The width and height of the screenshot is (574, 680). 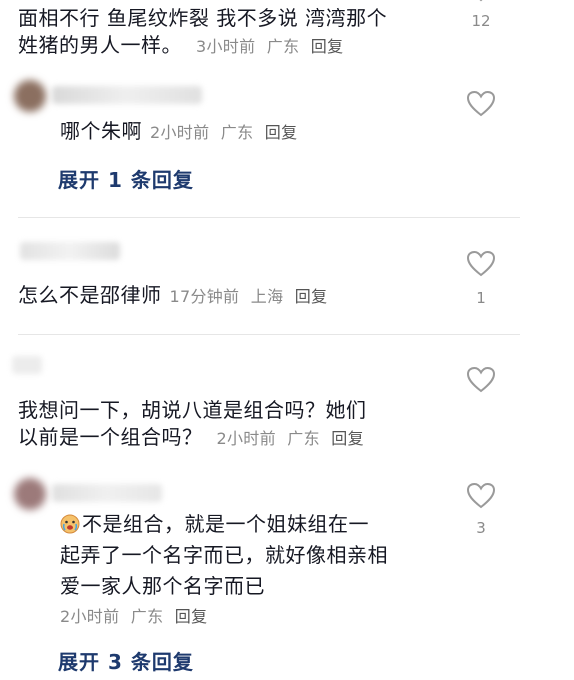 What do you see at coordinates (192, 423) in the screenshot?
I see `comment-text: 我想问一下，胡说八道是组合吗？她们 以前是一个组合吗？ 2小时前 广东 回复` at bounding box center [192, 423].